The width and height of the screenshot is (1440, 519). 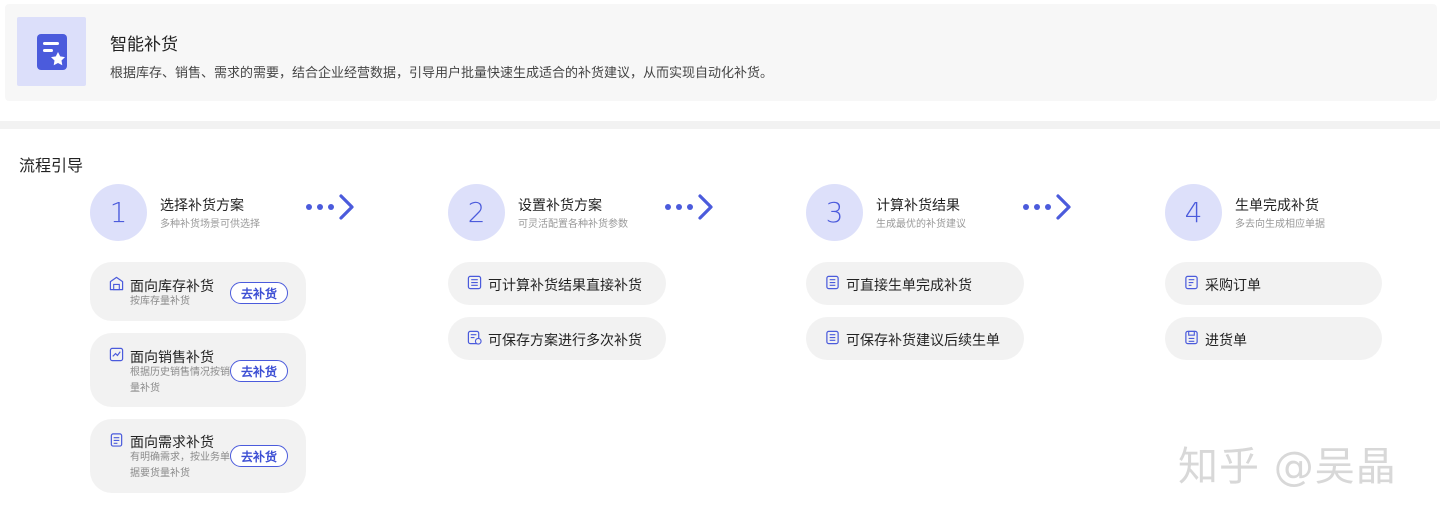 What do you see at coordinates (1280, 224) in the screenshot?
I see `step-subtitle: 多去向生成相应单据` at bounding box center [1280, 224].